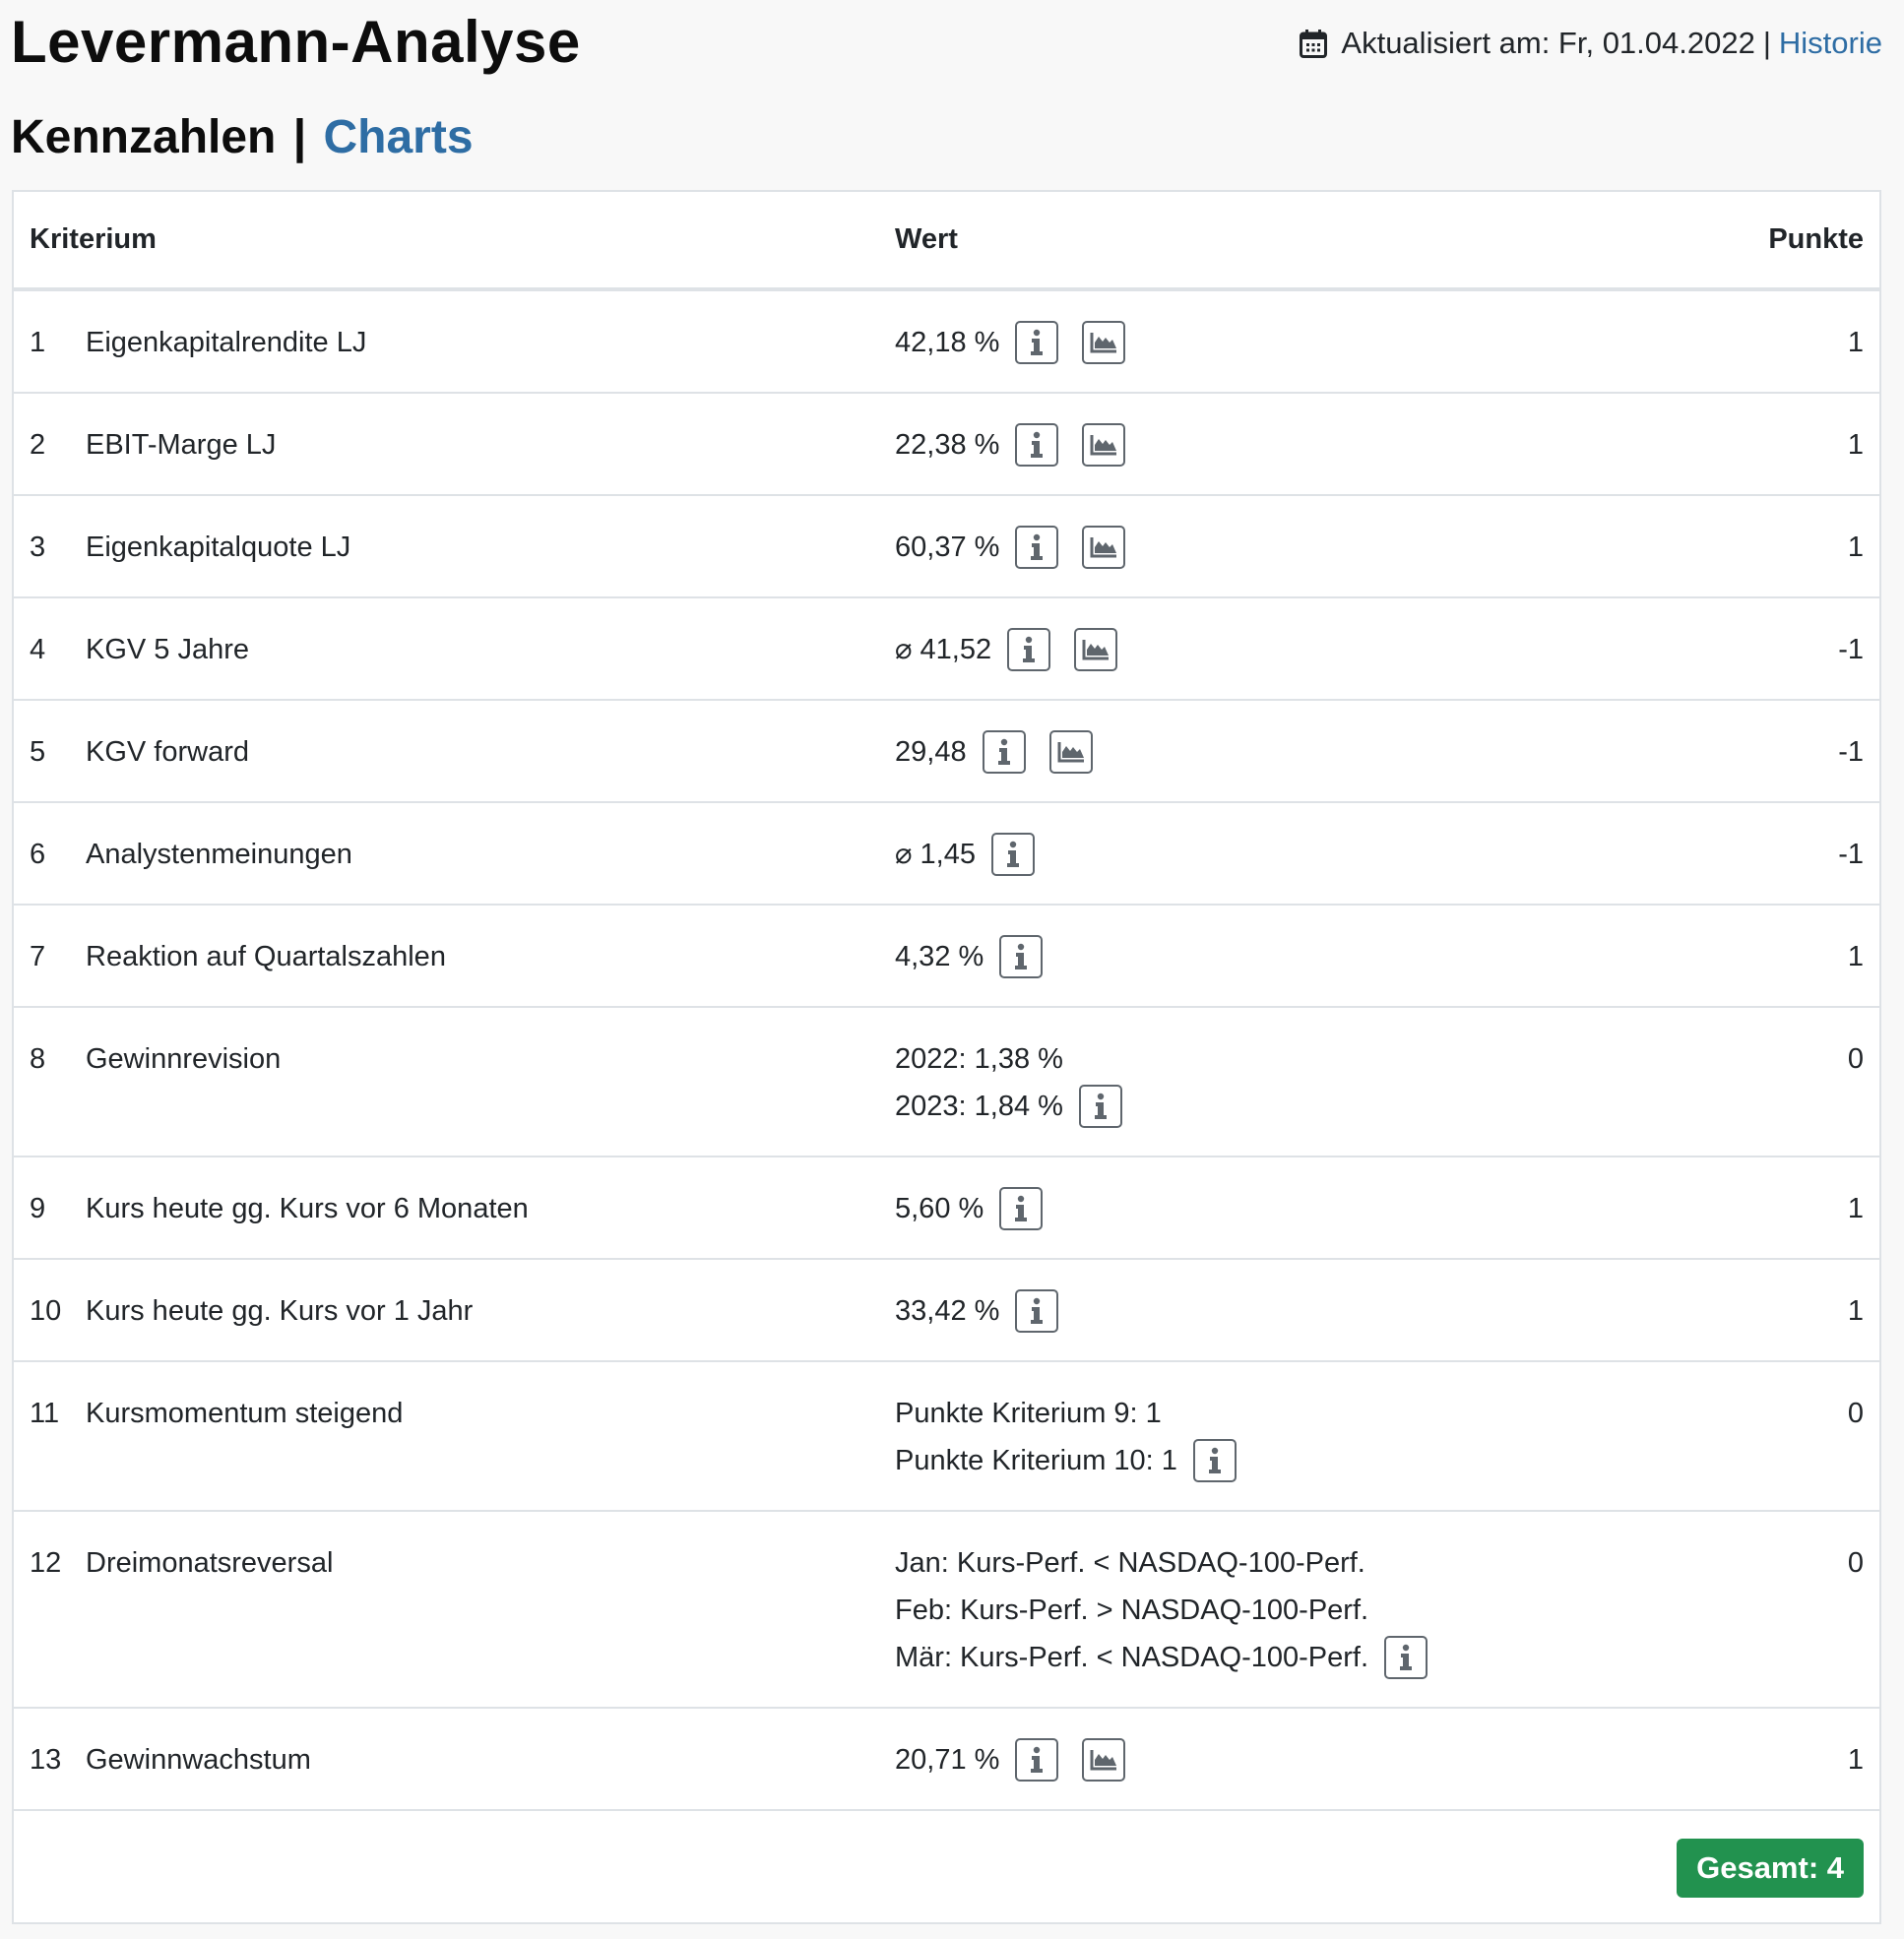 This screenshot has height=1939, width=1904. What do you see at coordinates (38, 649) in the screenshot?
I see `criterion-number: 4` at bounding box center [38, 649].